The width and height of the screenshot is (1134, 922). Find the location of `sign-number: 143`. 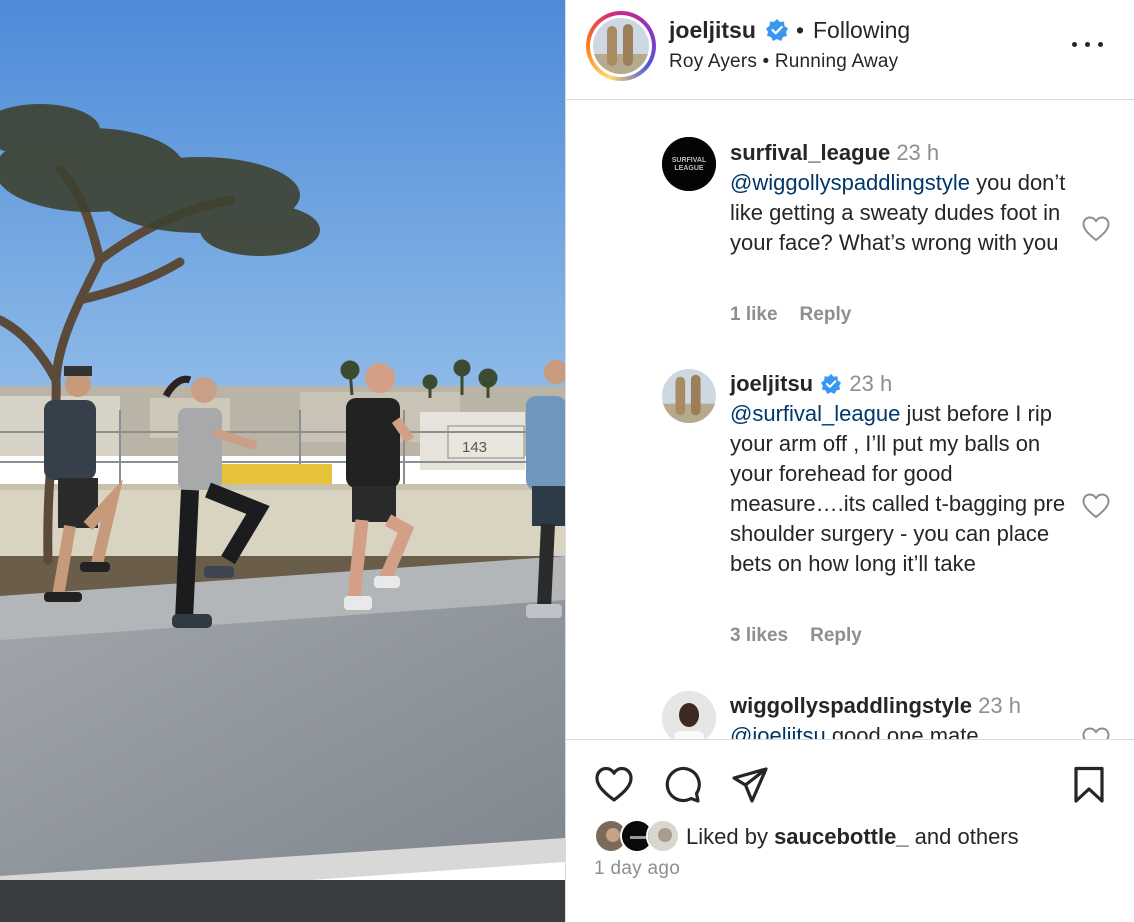

sign-number: 143 is located at coordinates (474, 447).